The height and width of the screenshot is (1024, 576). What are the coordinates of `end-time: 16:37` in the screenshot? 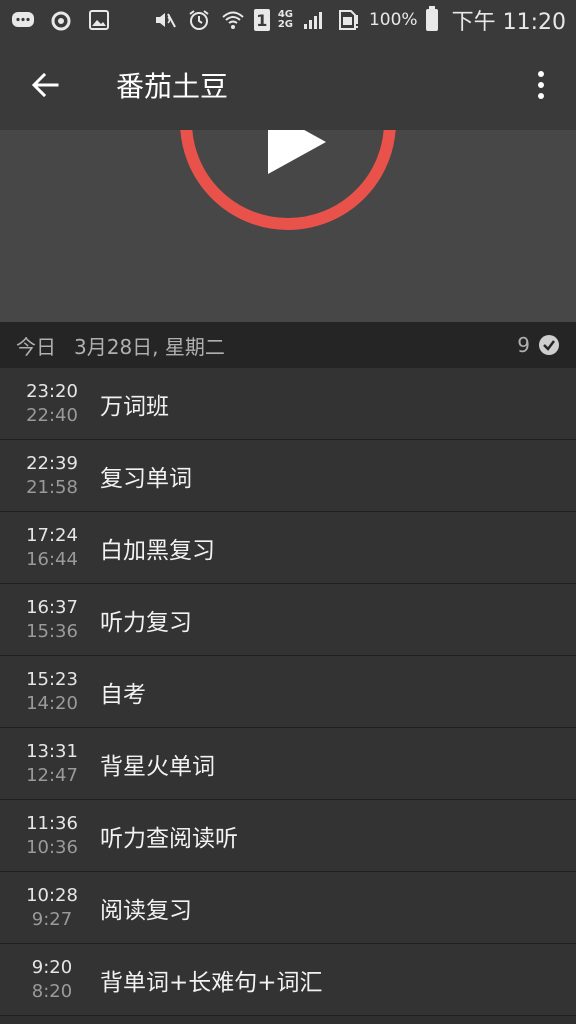 It's located at (52, 607).